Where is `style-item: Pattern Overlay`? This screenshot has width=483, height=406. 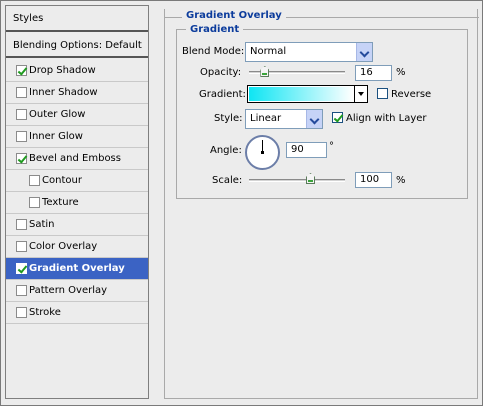 style-item: Pattern Overlay is located at coordinates (77, 291).